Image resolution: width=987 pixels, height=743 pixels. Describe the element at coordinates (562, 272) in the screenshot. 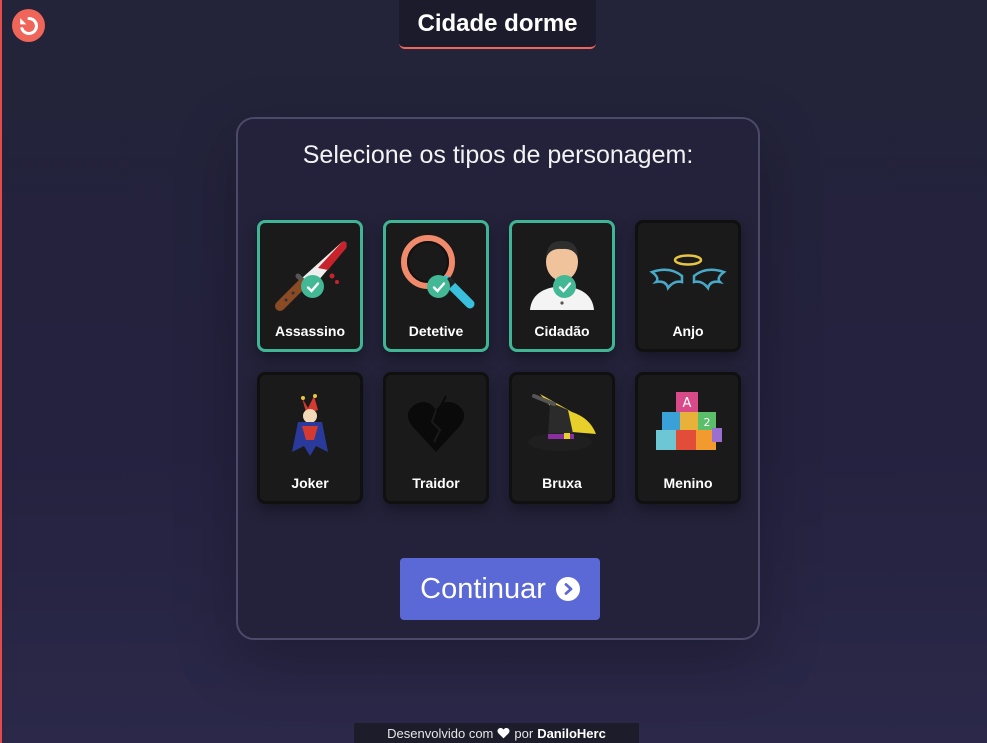

I see `citizen-icon` at that location.